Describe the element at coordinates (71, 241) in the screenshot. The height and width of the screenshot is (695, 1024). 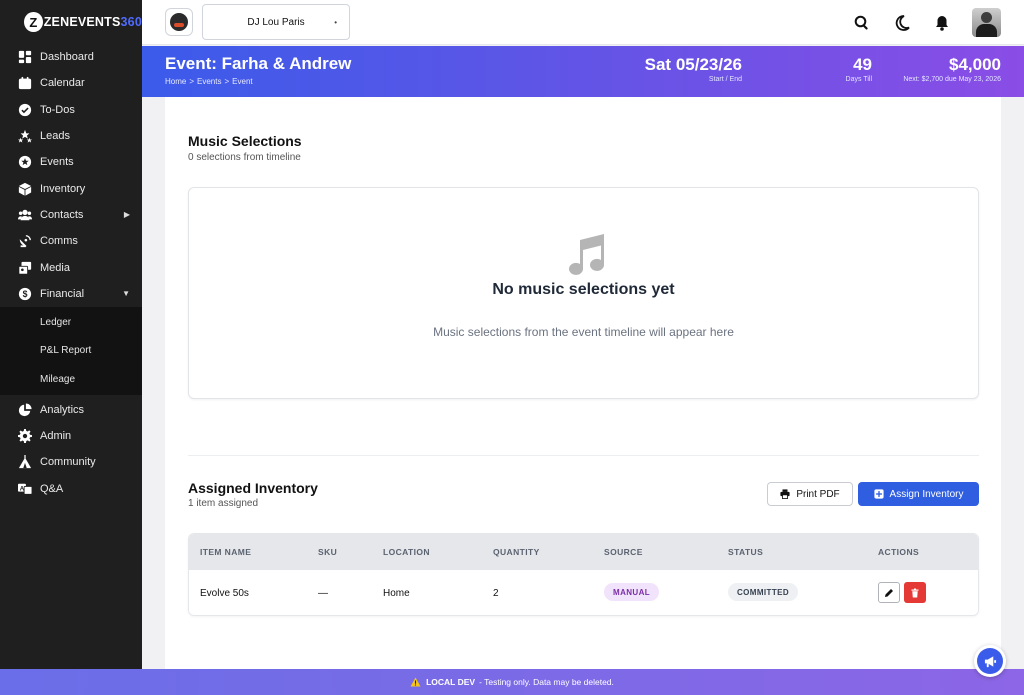
I see `sidebar-item-comms: Comms` at that location.